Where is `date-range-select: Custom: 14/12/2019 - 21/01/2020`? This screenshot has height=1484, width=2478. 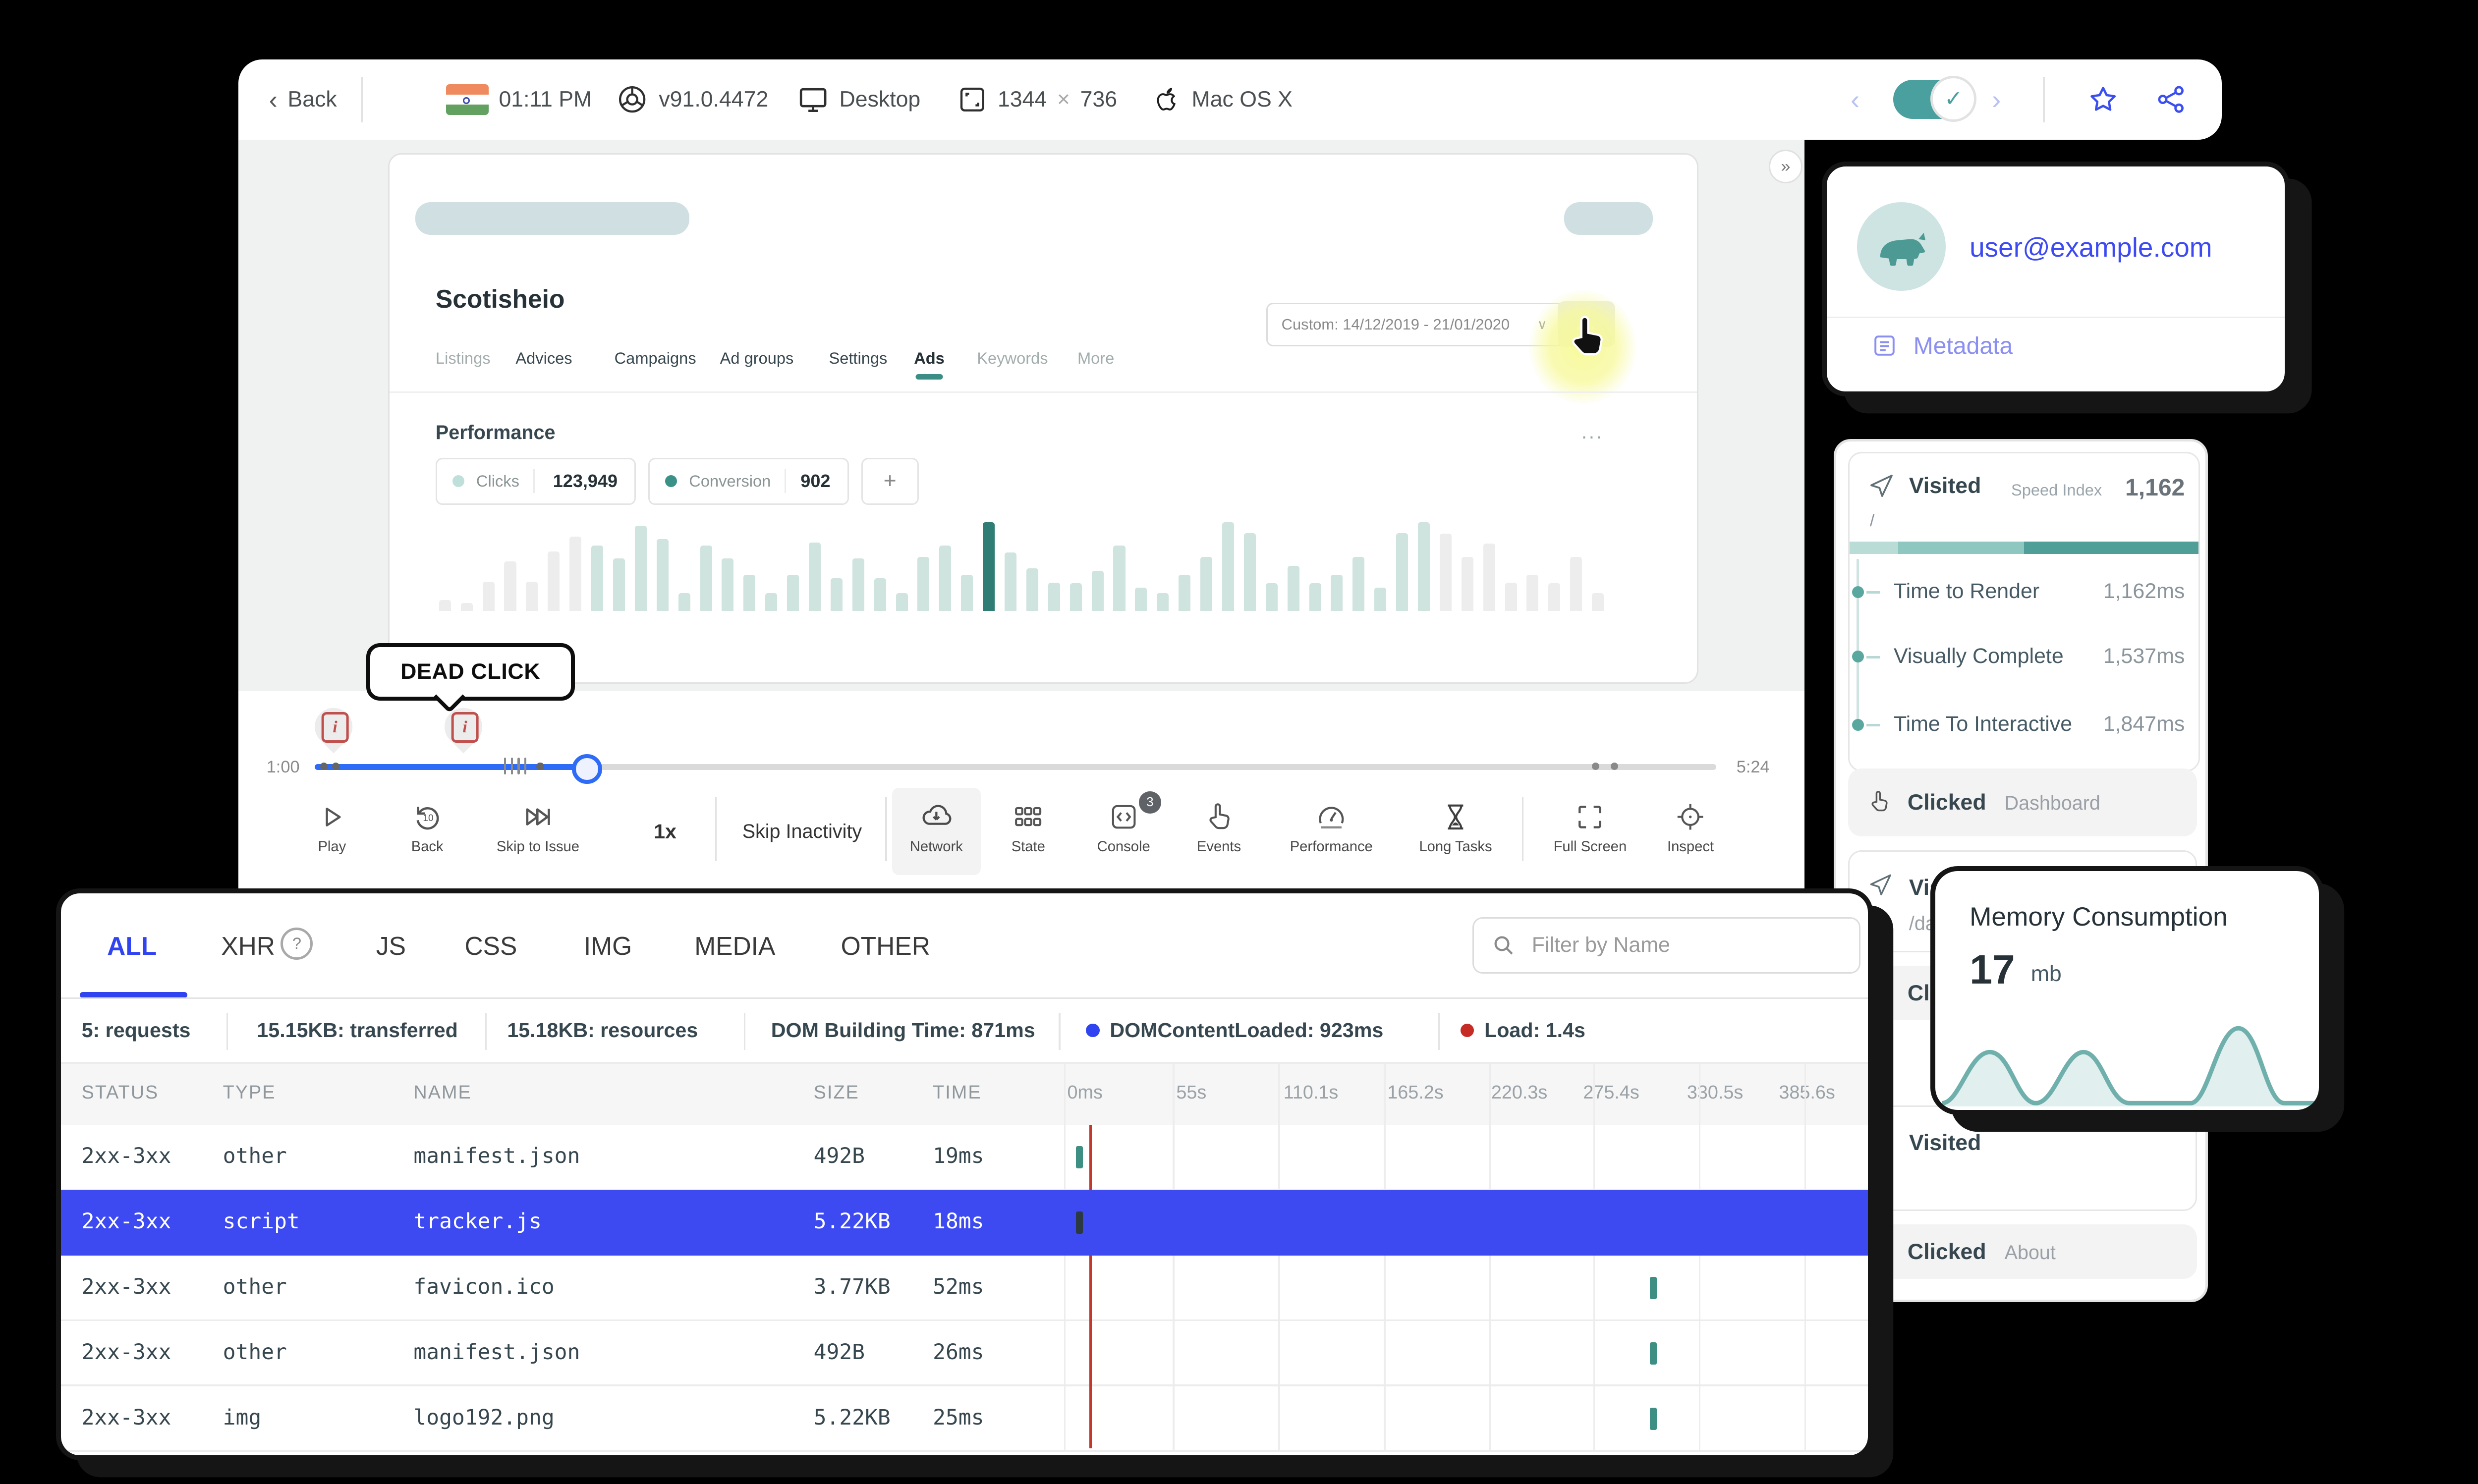
date-range-select: Custom: 14/12/2019 - 21/01/2020 is located at coordinates (1396, 324).